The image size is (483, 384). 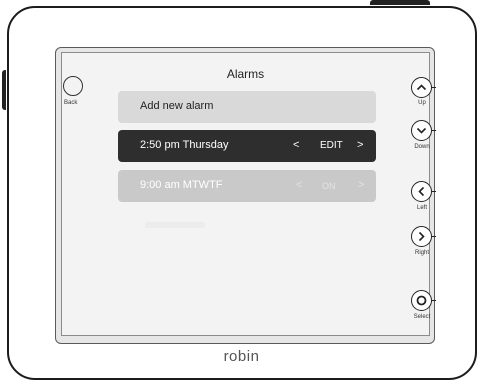 I want to click on alarm-time: 2:50 pm Thursday, so click(x=184, y=145).